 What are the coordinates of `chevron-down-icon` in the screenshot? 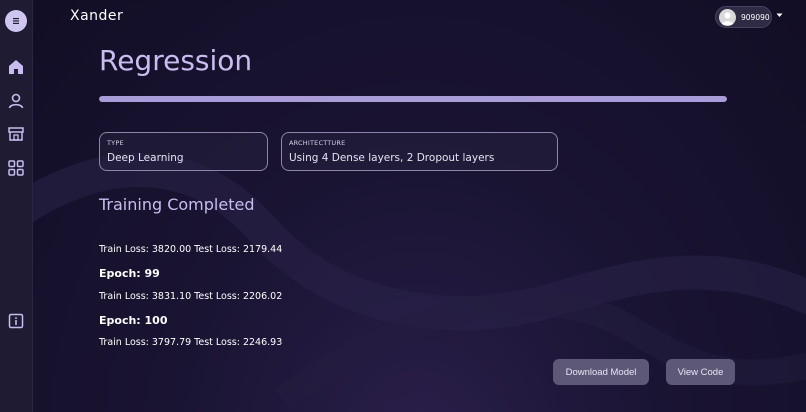 It's located at (779, 15).